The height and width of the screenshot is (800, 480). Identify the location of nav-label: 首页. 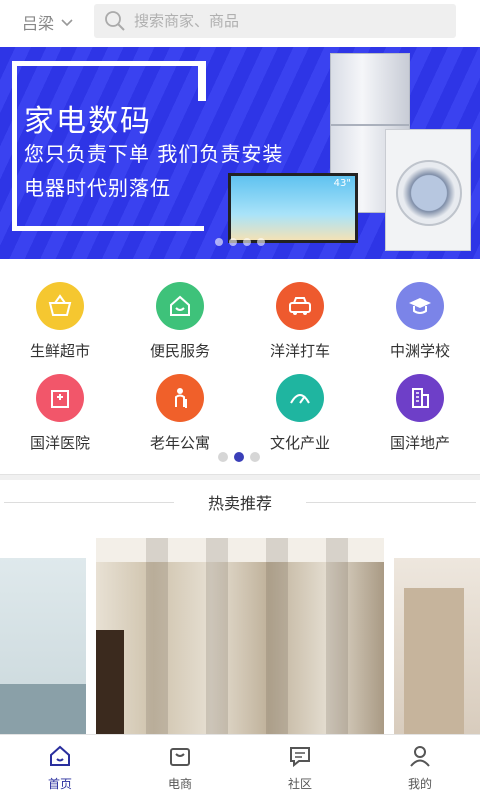
(59, 784).